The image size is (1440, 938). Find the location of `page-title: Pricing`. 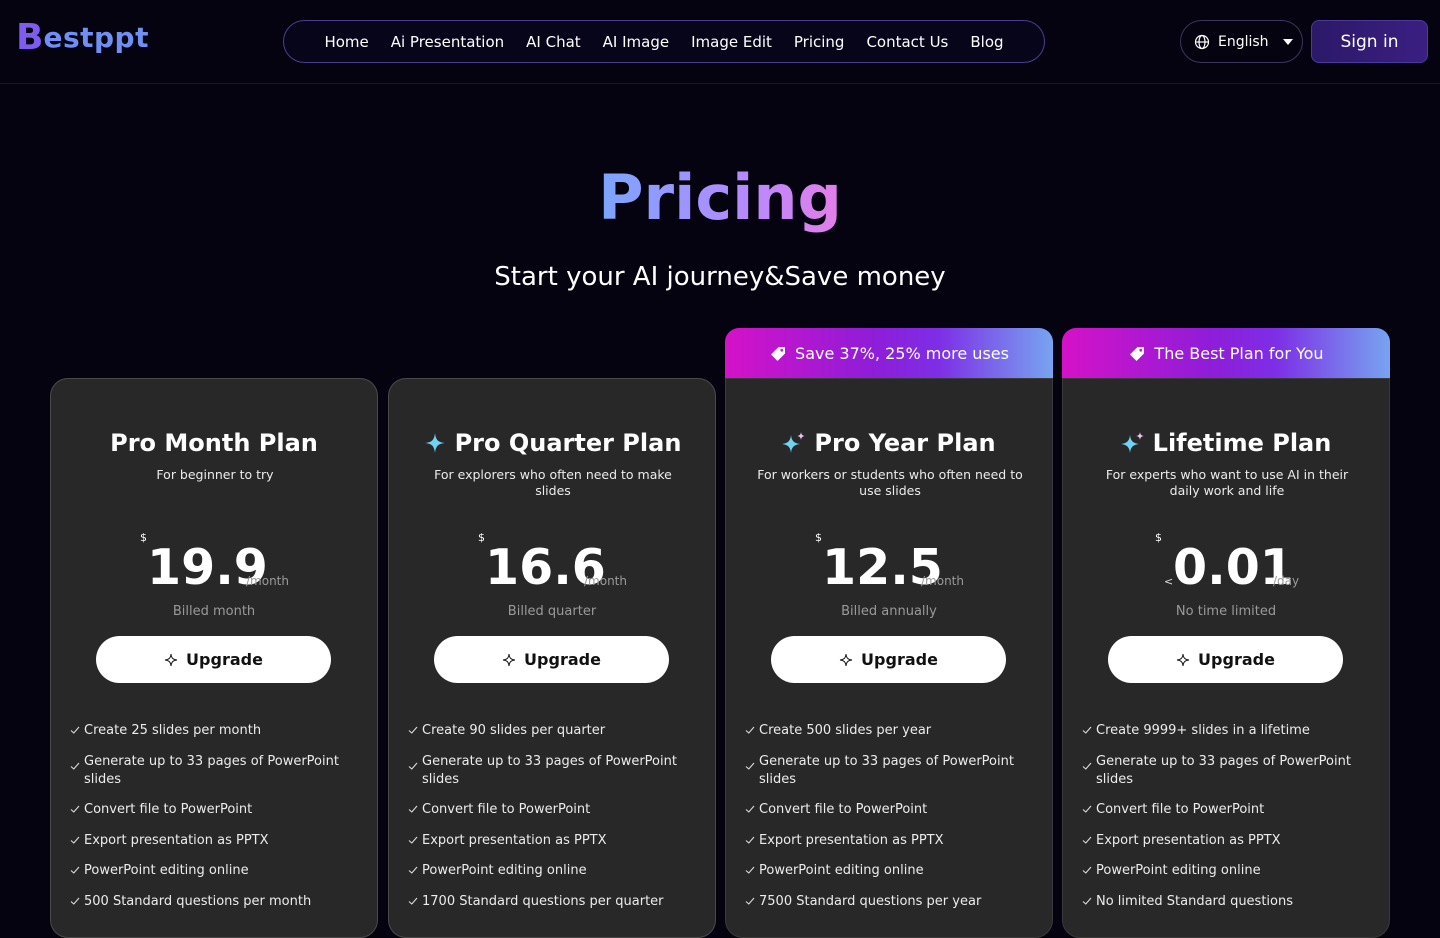

page-title: Pricing is located at coordinates (720, 197).